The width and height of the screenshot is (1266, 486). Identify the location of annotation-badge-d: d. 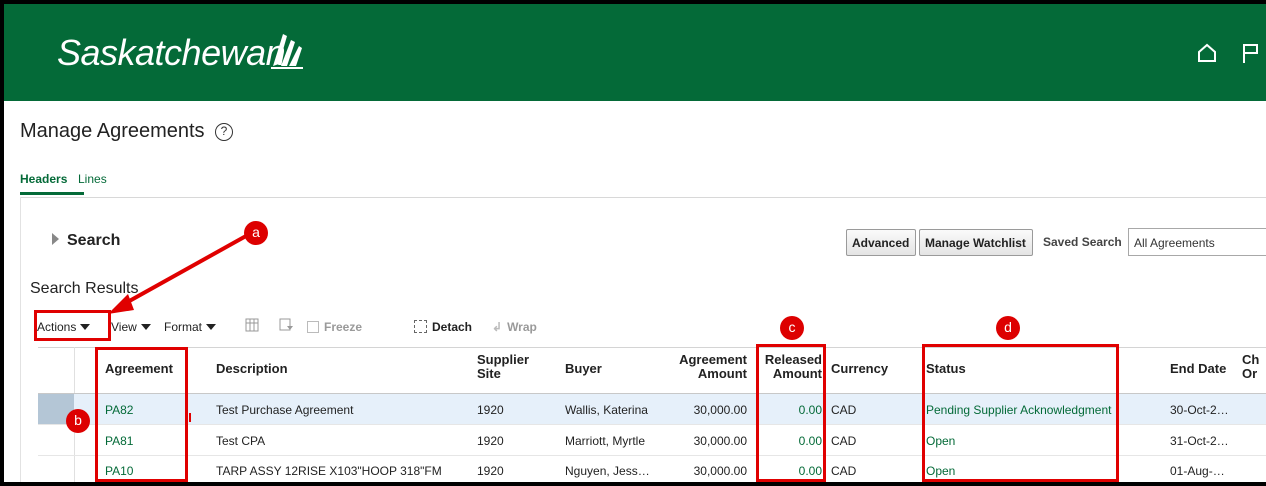
(1008, 328).